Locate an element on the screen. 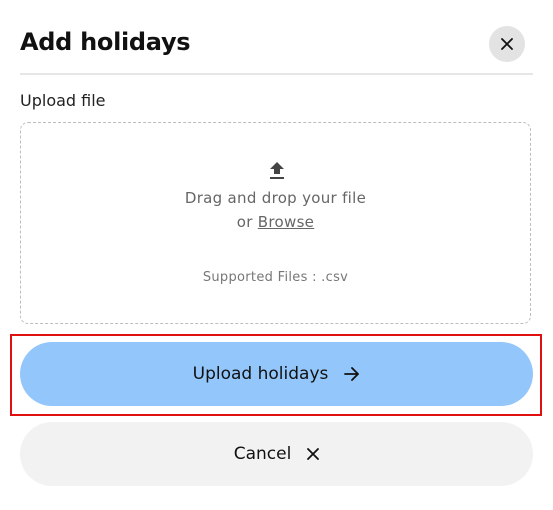 This screenshot has width=553, height=510. dialog-title: Add holidays is located at coordinates (105, 42).